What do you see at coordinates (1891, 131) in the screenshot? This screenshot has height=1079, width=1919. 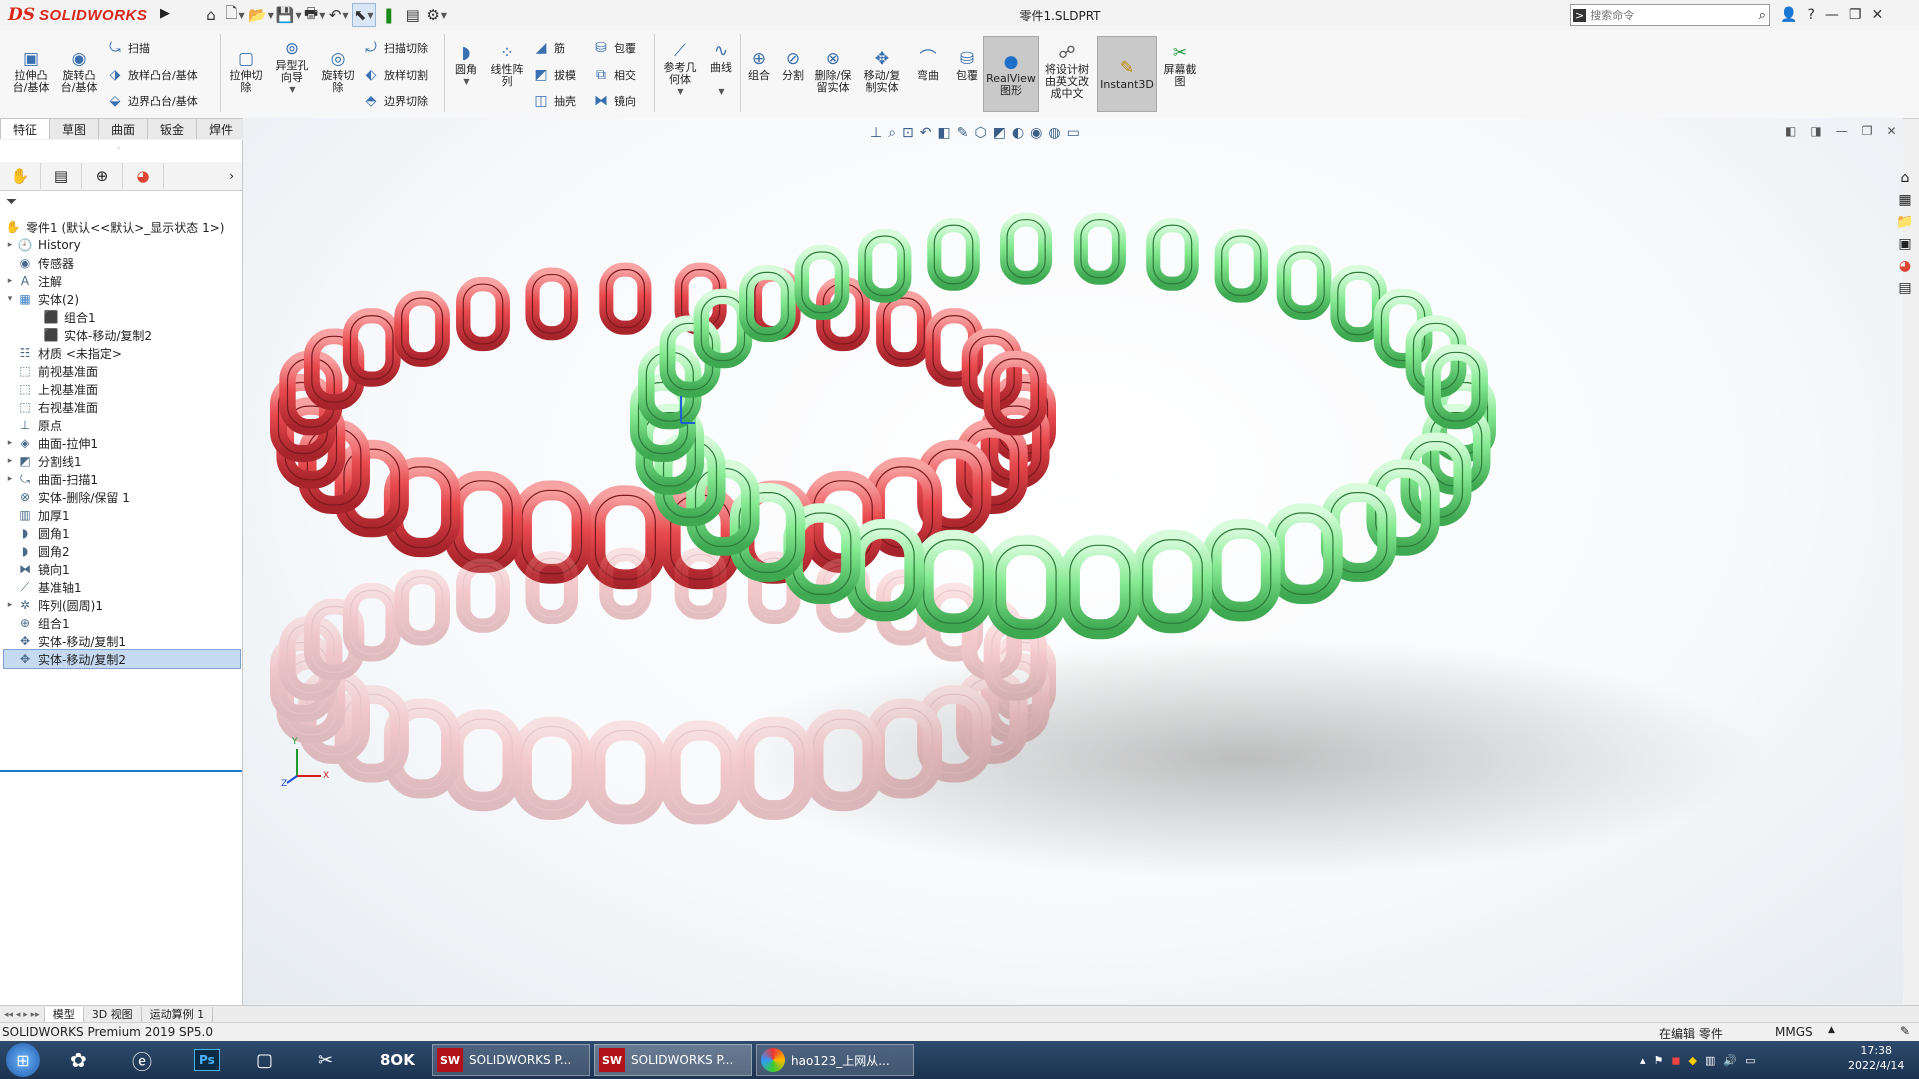 I see `viewport-close-icon: ✕` at bounding box center [1891, 131].